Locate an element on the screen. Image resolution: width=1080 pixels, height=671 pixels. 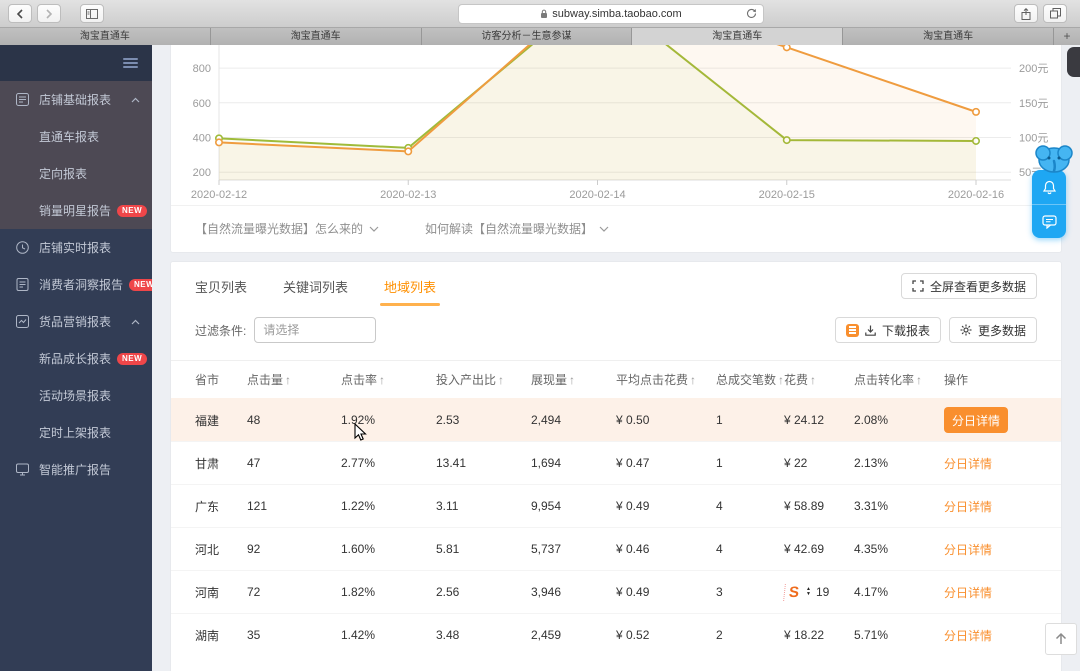
col-orders: 总成交笔数 ↑ is located at coordinates (750, 379).